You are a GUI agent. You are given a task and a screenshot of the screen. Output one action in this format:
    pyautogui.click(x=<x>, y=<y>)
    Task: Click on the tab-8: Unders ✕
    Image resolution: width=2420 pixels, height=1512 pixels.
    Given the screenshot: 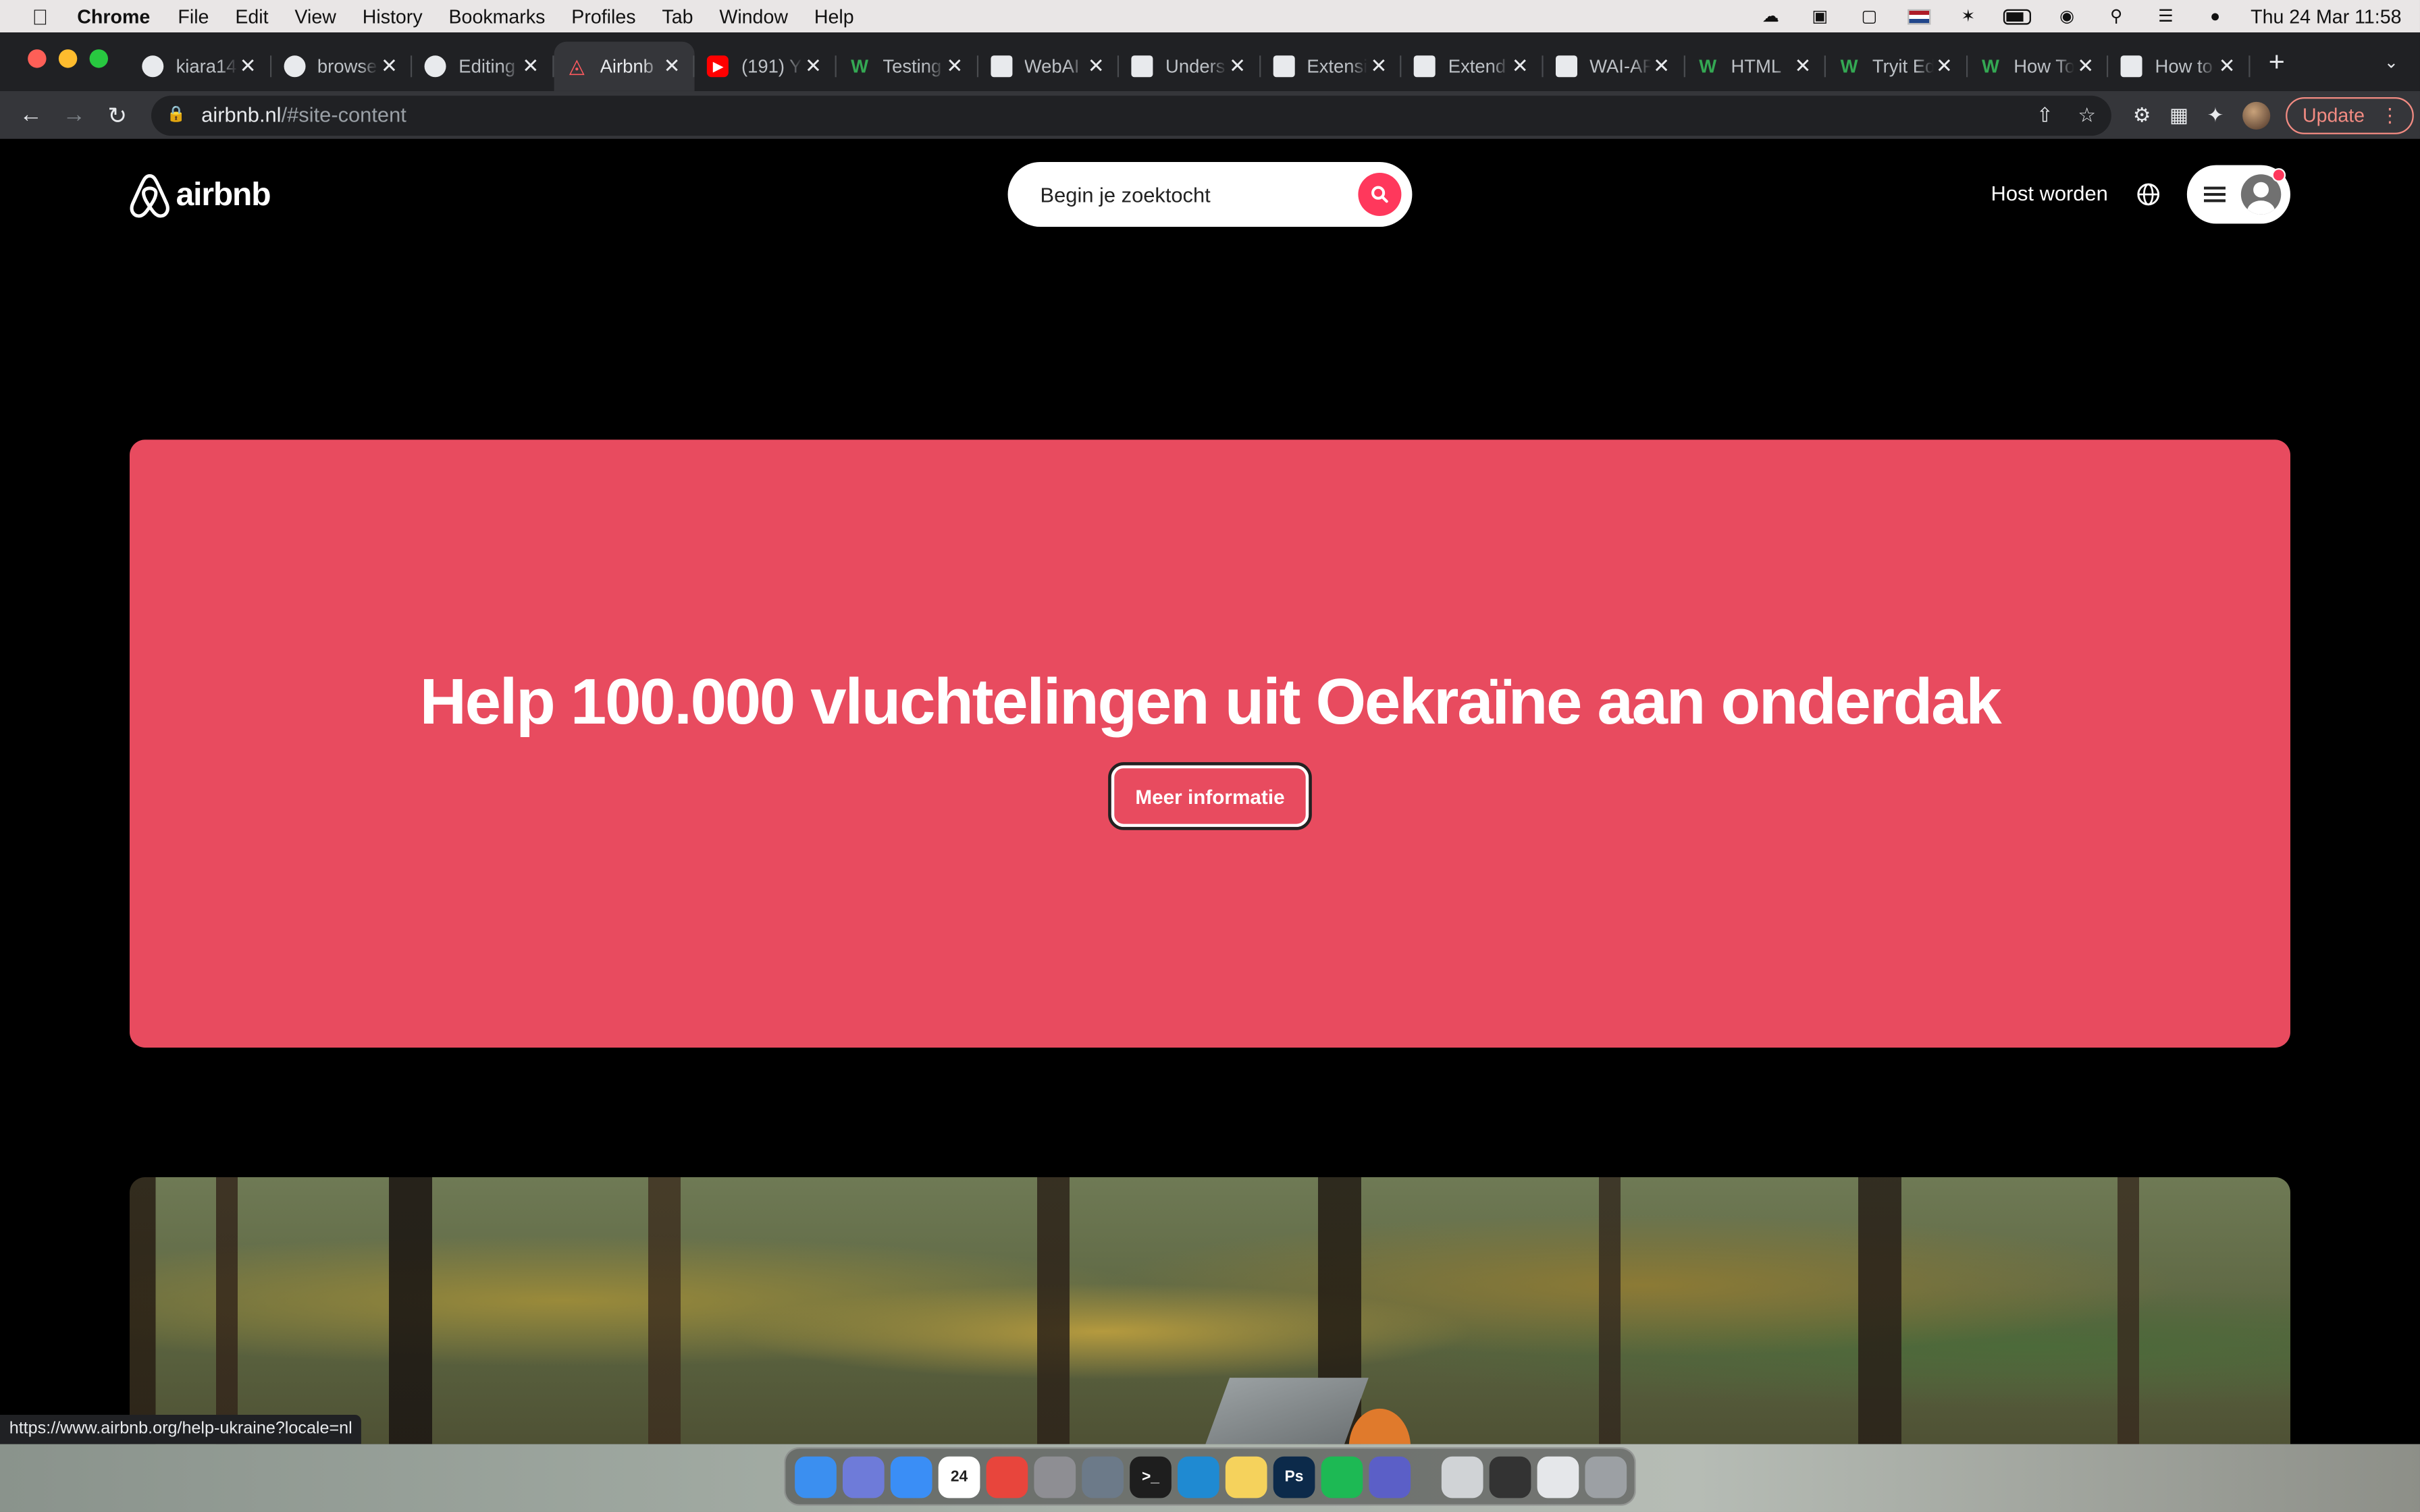 What is the action you would take?
    pyautogui.click(x=1189, y=66)
    